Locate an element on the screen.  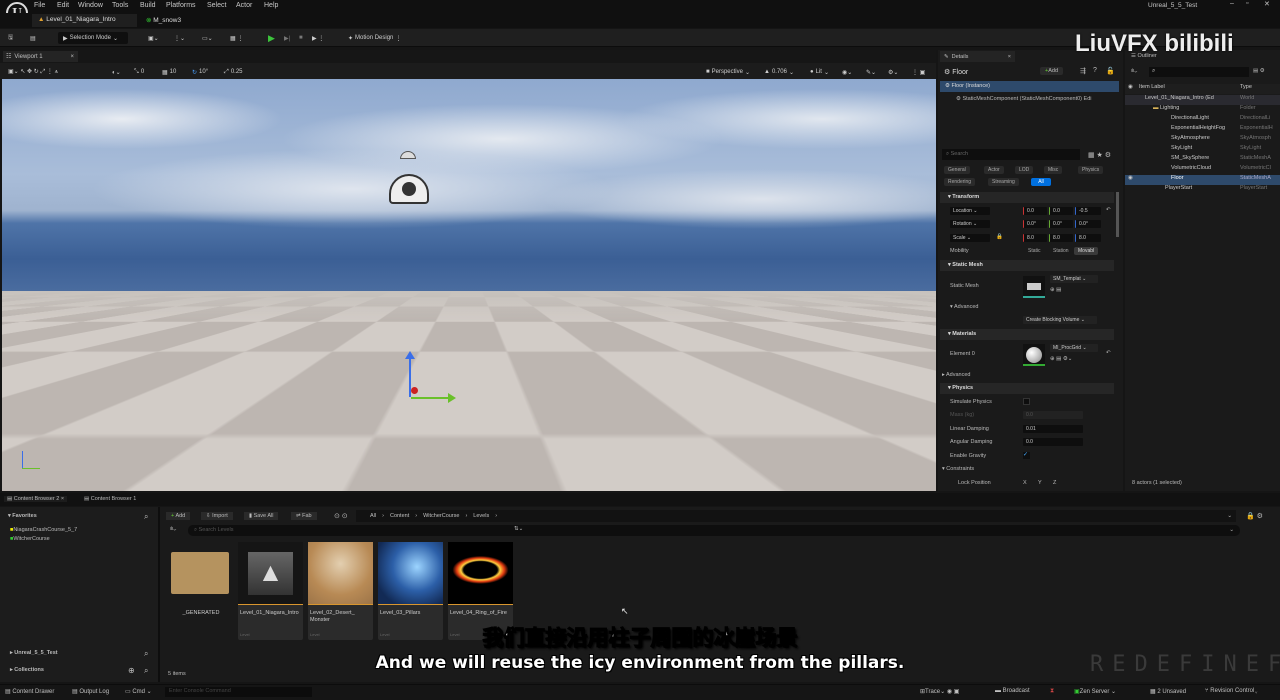
lock-x: X is located at coordinates (1025, 483).